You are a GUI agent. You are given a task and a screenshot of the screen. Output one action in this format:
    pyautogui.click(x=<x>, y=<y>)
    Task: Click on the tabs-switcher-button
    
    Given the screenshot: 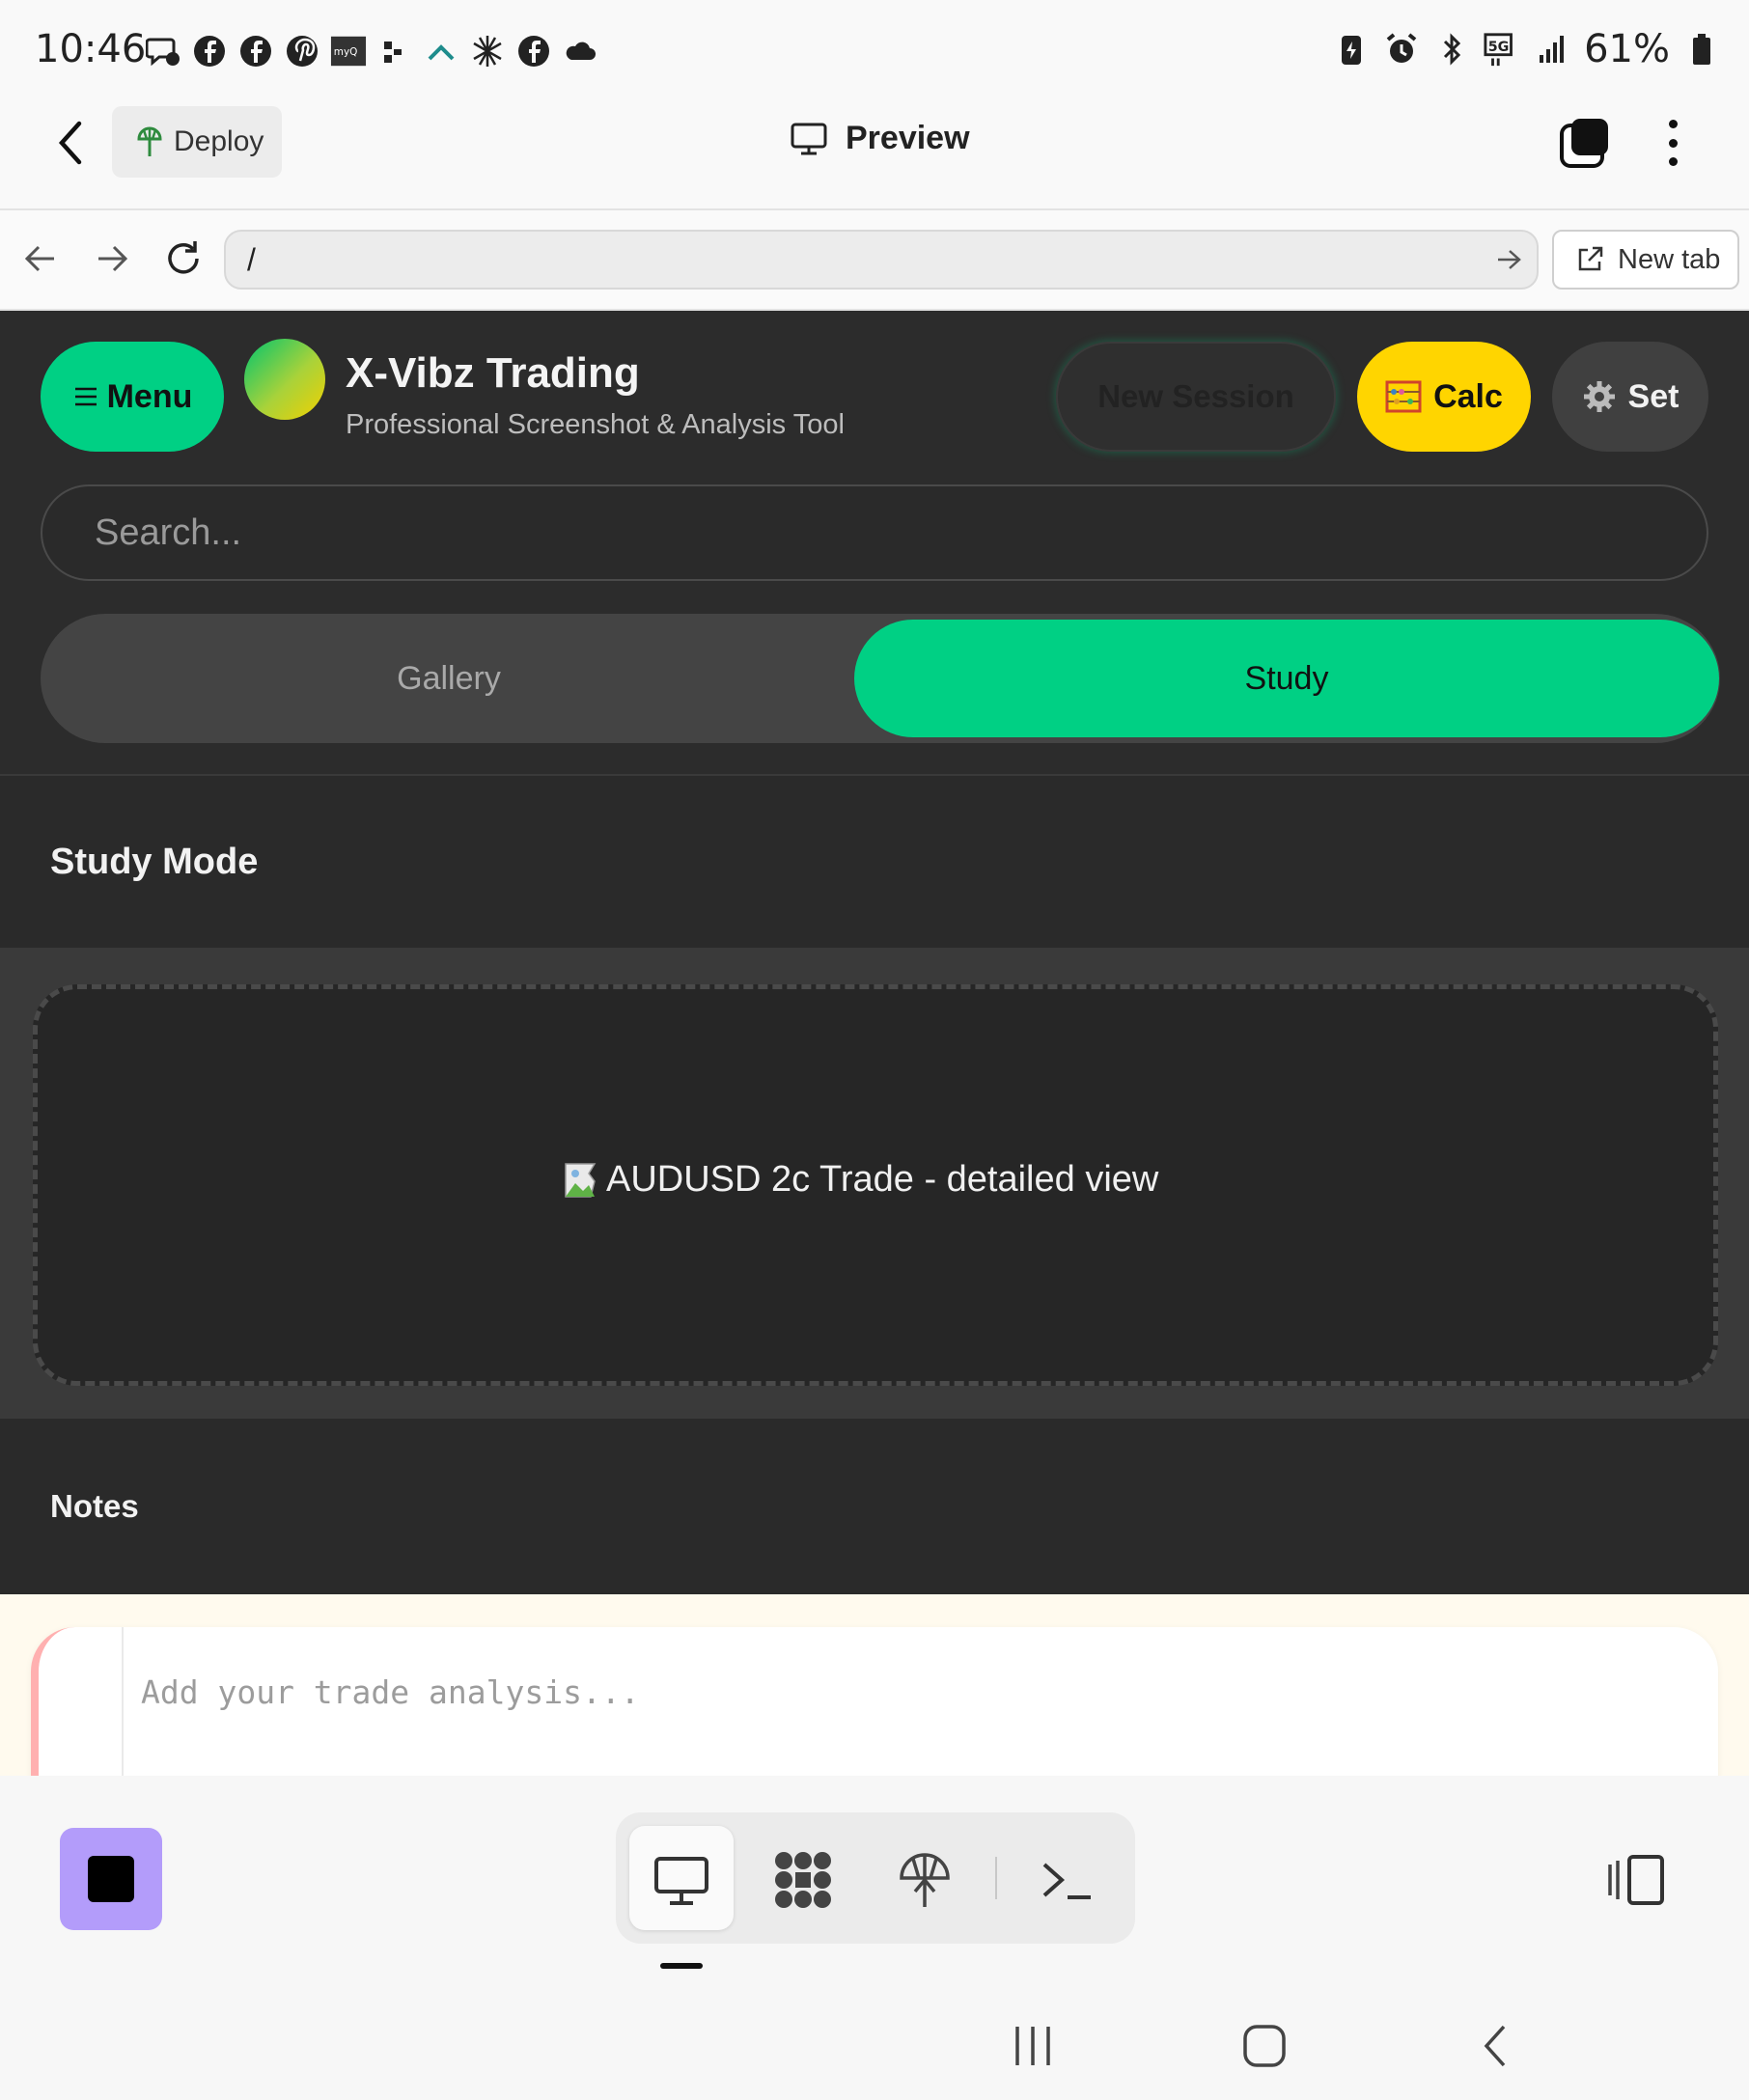 What is the action you would take?
    pyautogui.click(x=1585, y=143)
    